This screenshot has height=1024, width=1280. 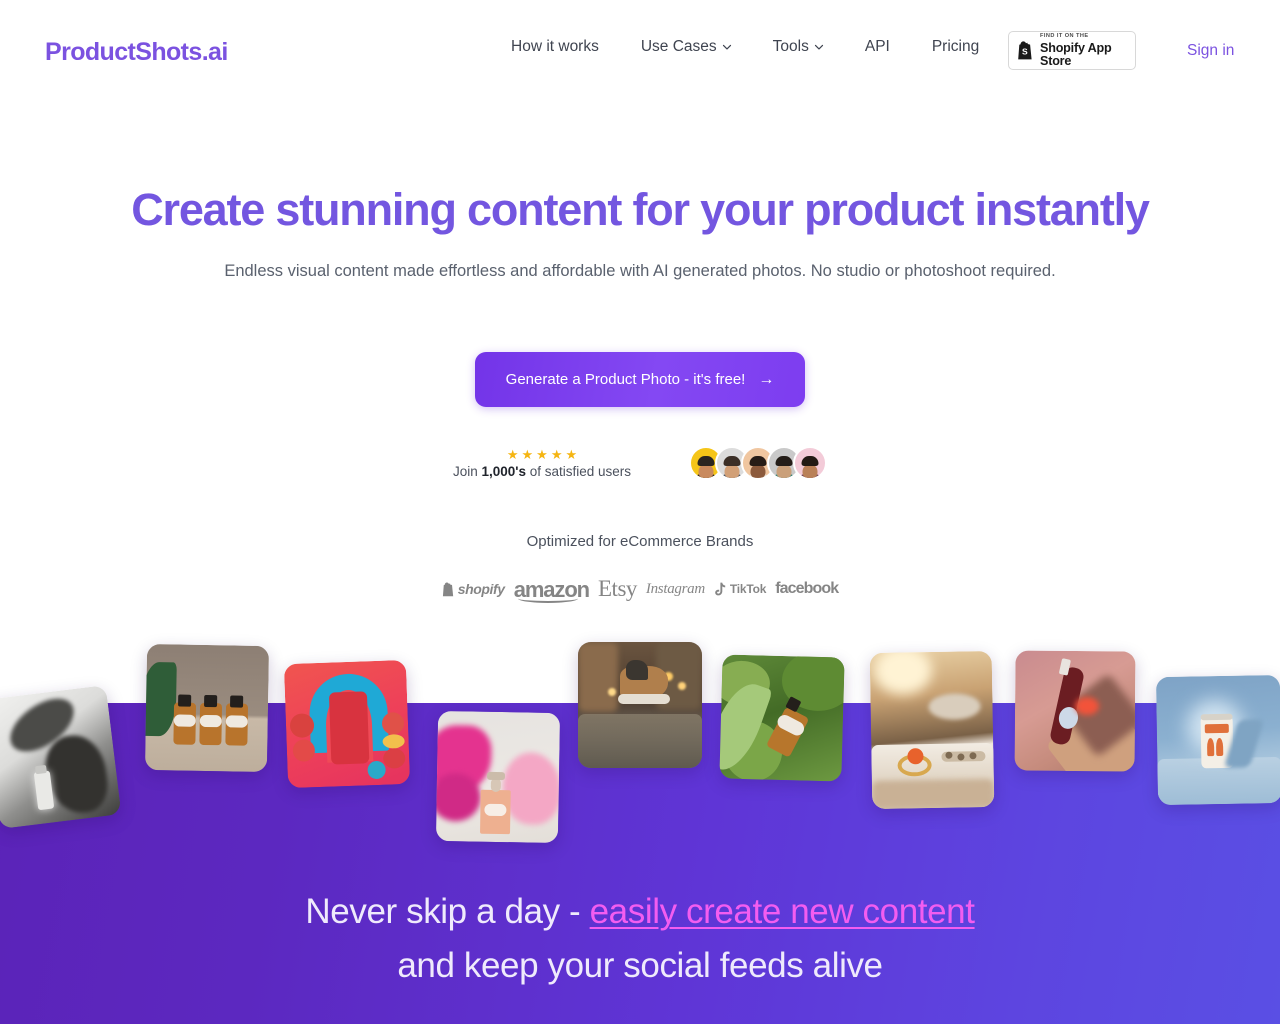 I want to click on generate-product-photo-button: Generate a Product Photo - it's free! →, so click(x=640, y=379).